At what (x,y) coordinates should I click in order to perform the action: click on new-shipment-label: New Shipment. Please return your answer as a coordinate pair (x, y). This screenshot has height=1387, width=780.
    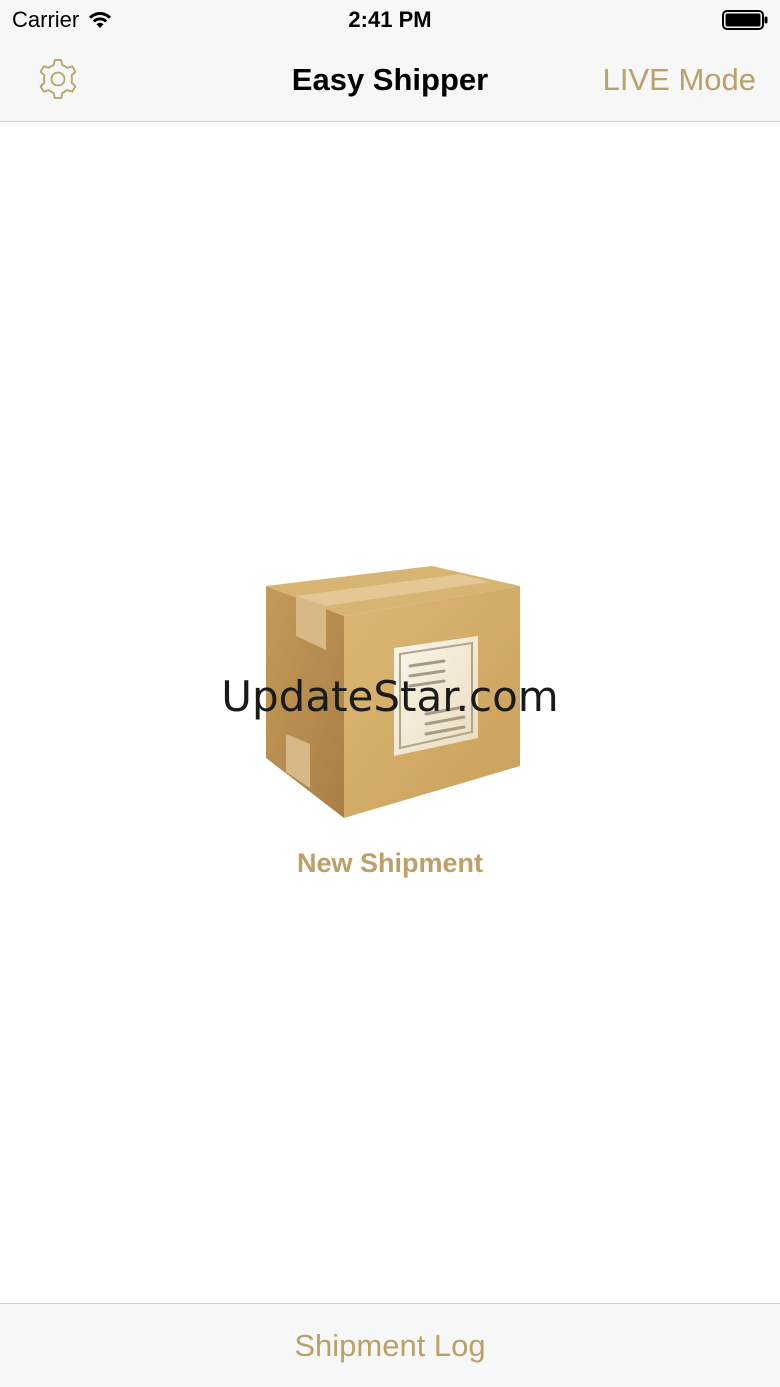
    Looking at the image, I should click on (390, 863).